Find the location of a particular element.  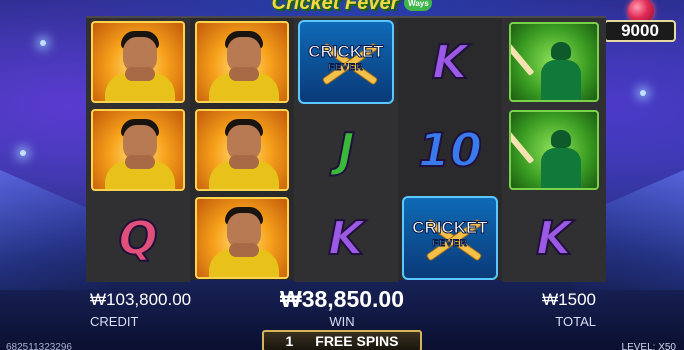

win-value: ₩38,850.00 is located at coordinates (342, 299).